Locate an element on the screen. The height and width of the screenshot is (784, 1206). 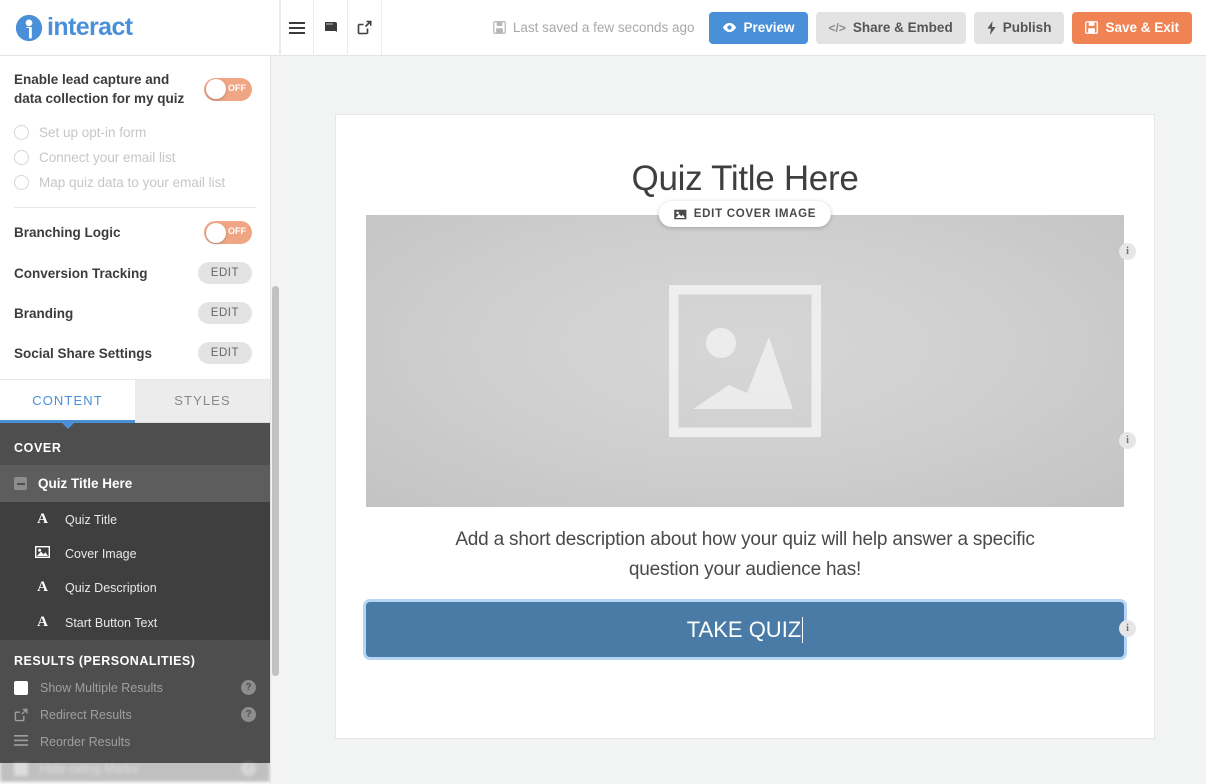
tree-item-quiz-description: A Quiz Description is located at coordinates (135, 587).